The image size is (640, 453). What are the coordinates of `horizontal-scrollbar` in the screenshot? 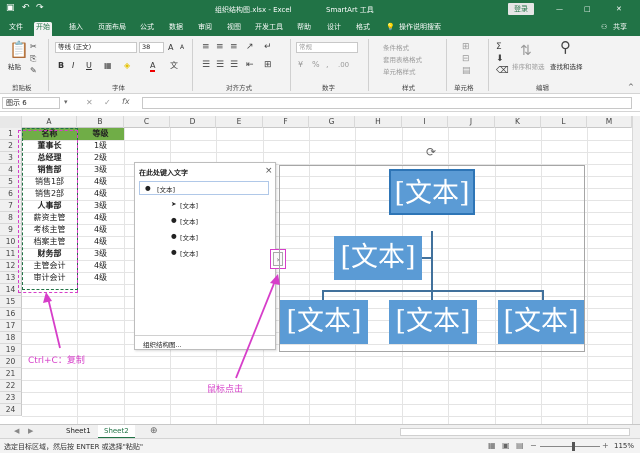 It's located at (515, 432).